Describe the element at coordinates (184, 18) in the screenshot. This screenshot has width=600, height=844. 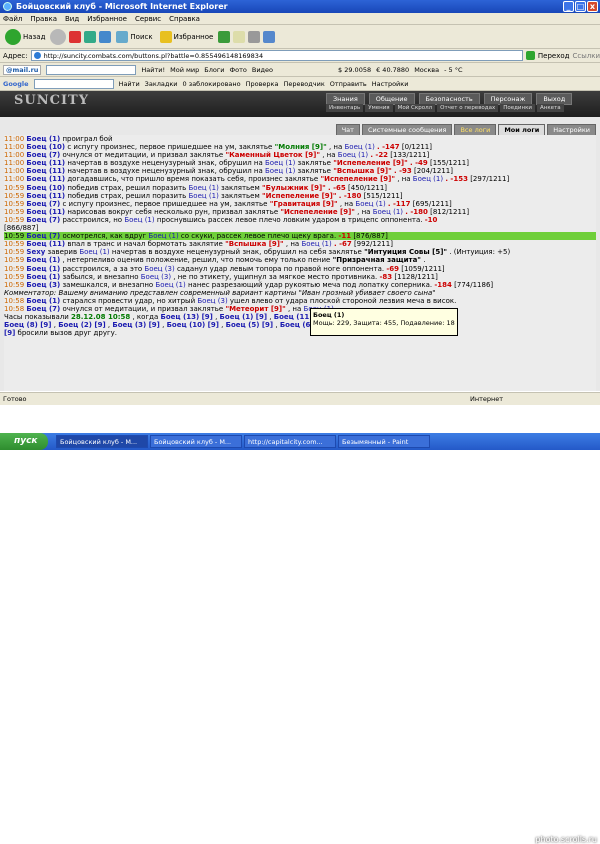
I see `menu-help: Справка` at that location.